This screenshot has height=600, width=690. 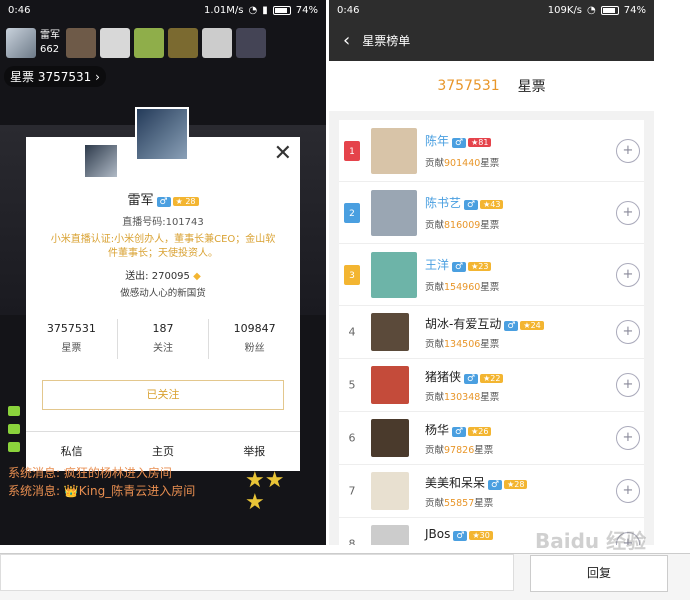 I want to click on level-badge: ★22, so click(x=492, y=378).